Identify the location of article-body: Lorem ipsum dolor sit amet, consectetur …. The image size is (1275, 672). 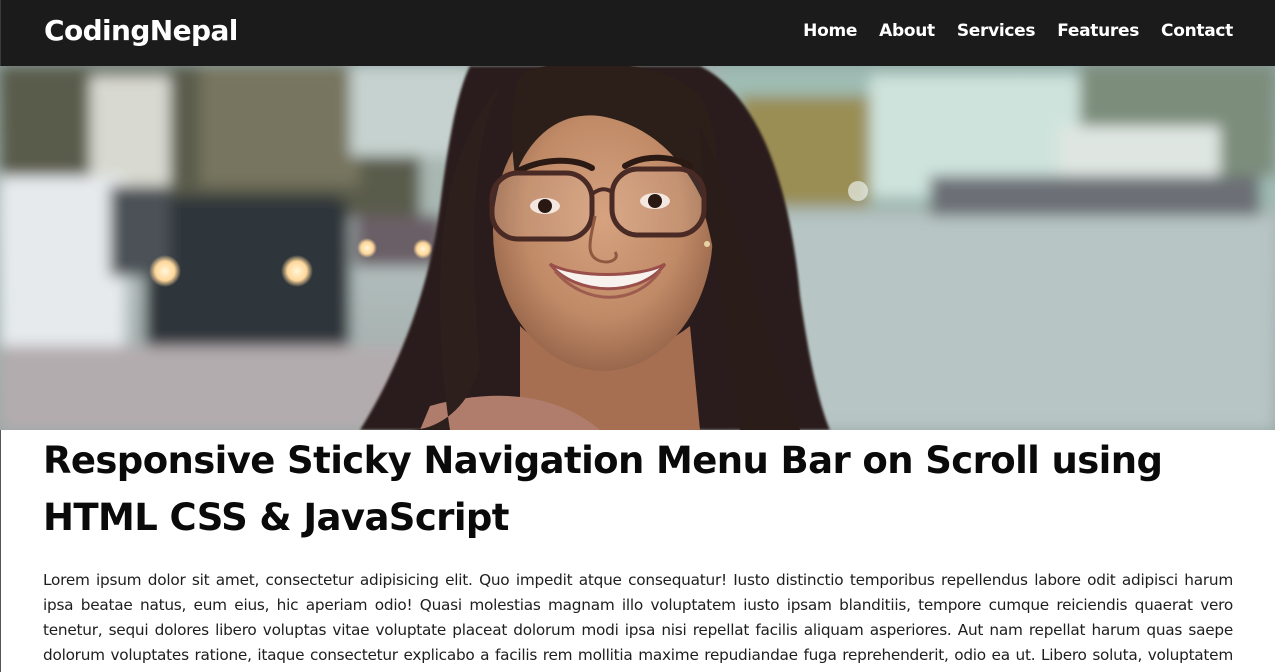
(638, 621).